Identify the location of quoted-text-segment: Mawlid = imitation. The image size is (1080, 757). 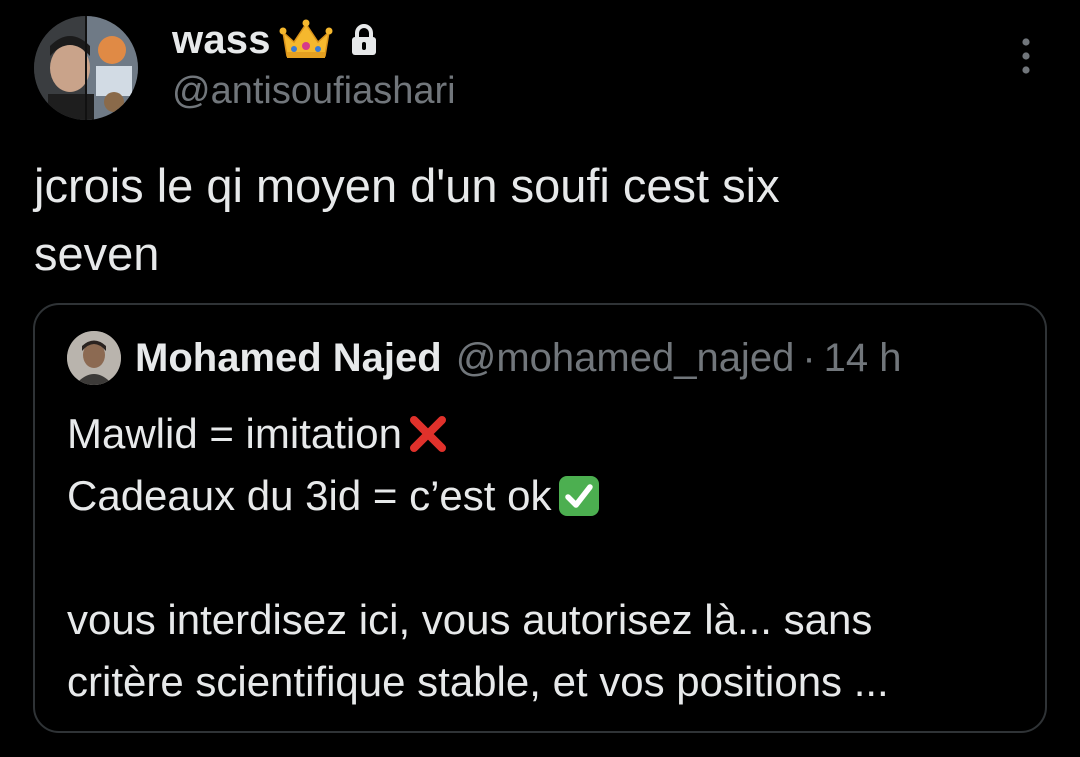
(234, 433).